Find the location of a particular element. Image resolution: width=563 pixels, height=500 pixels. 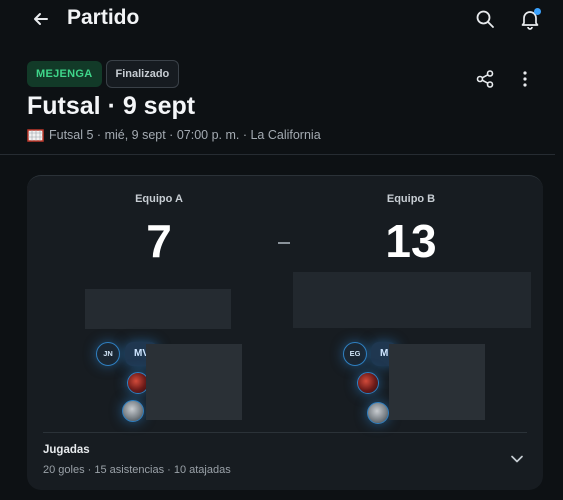

section-divider is located at coordinates (277, 154).